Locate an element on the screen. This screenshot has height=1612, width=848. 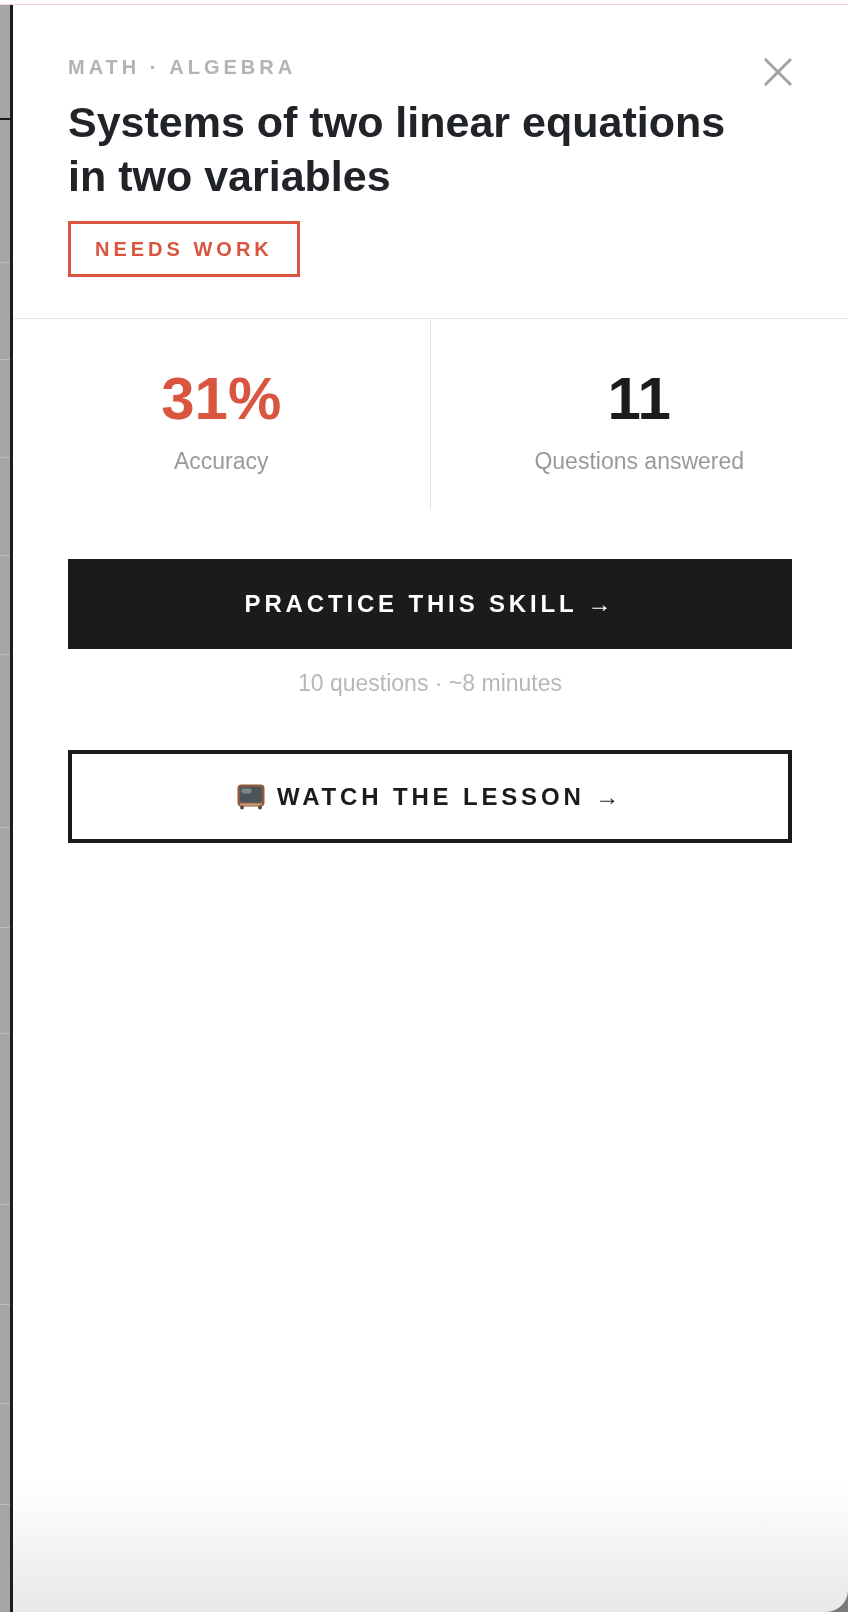
lesson-button: WATCH THE LESSON → is located at coordinates (430, 796).